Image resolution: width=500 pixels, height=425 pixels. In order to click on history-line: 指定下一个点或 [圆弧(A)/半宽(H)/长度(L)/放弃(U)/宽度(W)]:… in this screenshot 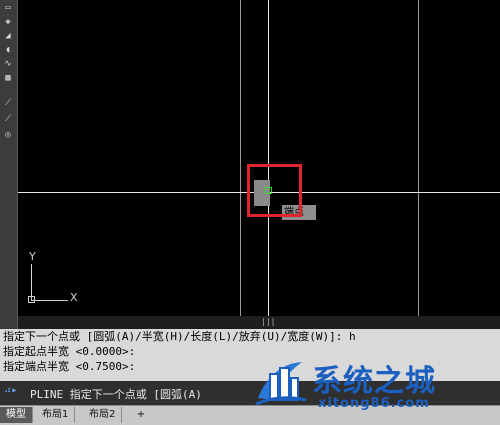, I will do `click(179, 336)`.